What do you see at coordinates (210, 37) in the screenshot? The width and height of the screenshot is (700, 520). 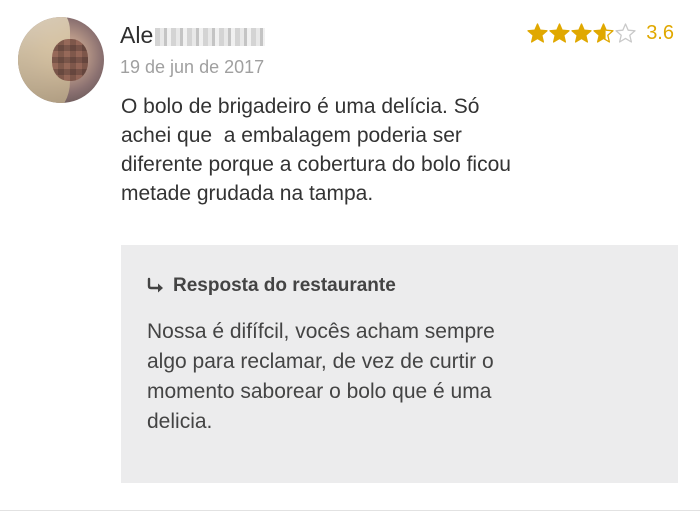 I see `author-name-redaction` at bounding box center [210, 37].